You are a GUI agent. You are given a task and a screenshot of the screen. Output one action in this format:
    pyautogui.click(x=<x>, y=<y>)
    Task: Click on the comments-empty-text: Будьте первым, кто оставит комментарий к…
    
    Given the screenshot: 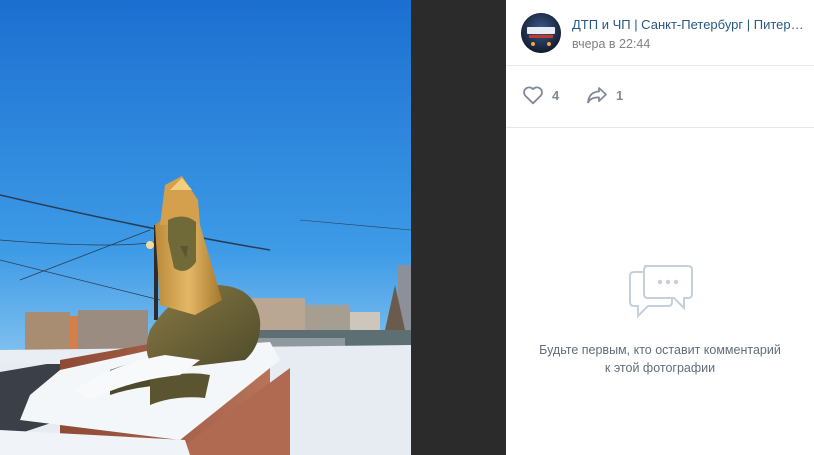 What is the action you would take?
    pyautogui.click(x=660, y=359)
    